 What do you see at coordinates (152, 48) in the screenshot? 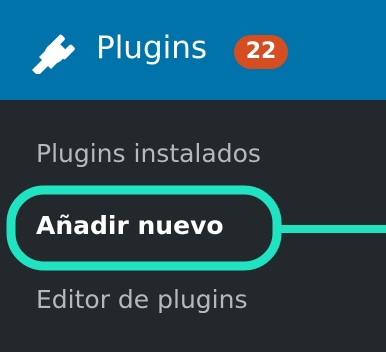
I see `plugins-menu-label: Plugins` at bounding box center [152, 48].